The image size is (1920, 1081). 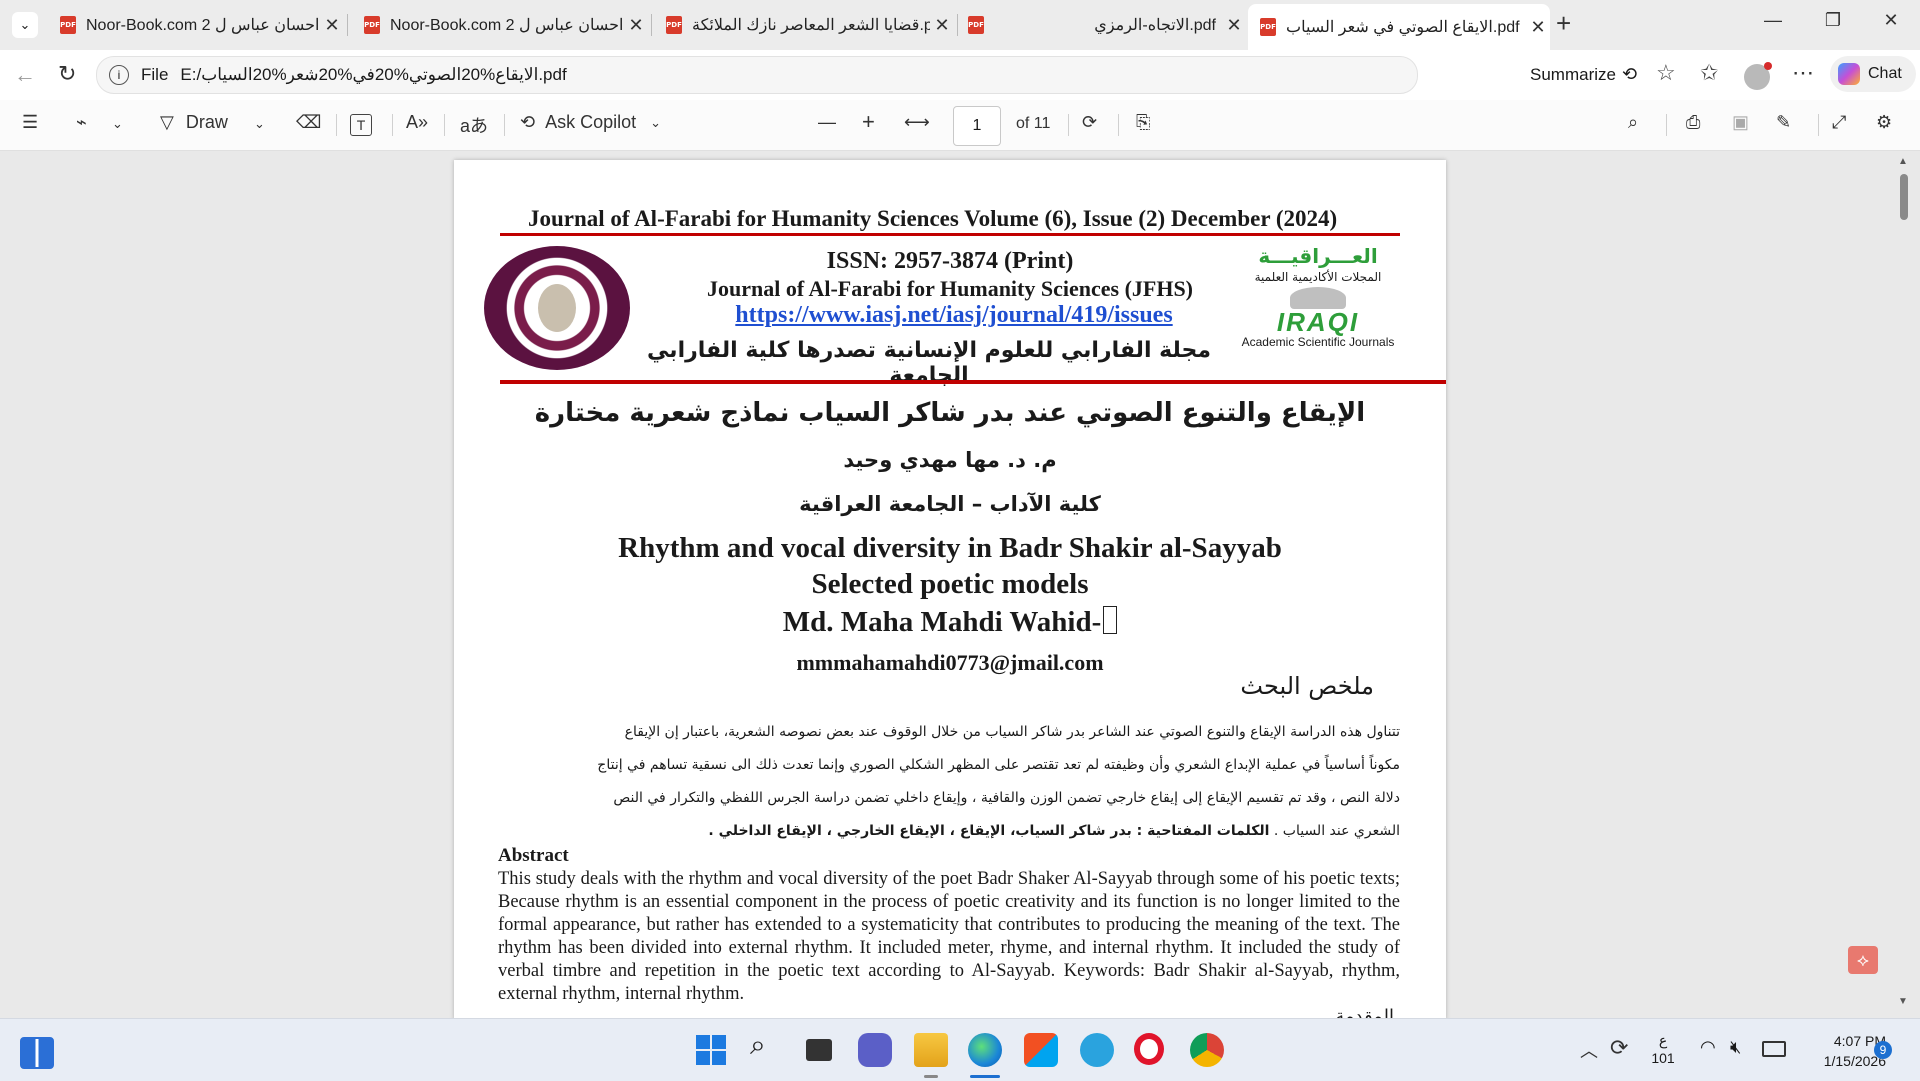 I want to click on draw-icon: ▽, so click(x=167, y=122).